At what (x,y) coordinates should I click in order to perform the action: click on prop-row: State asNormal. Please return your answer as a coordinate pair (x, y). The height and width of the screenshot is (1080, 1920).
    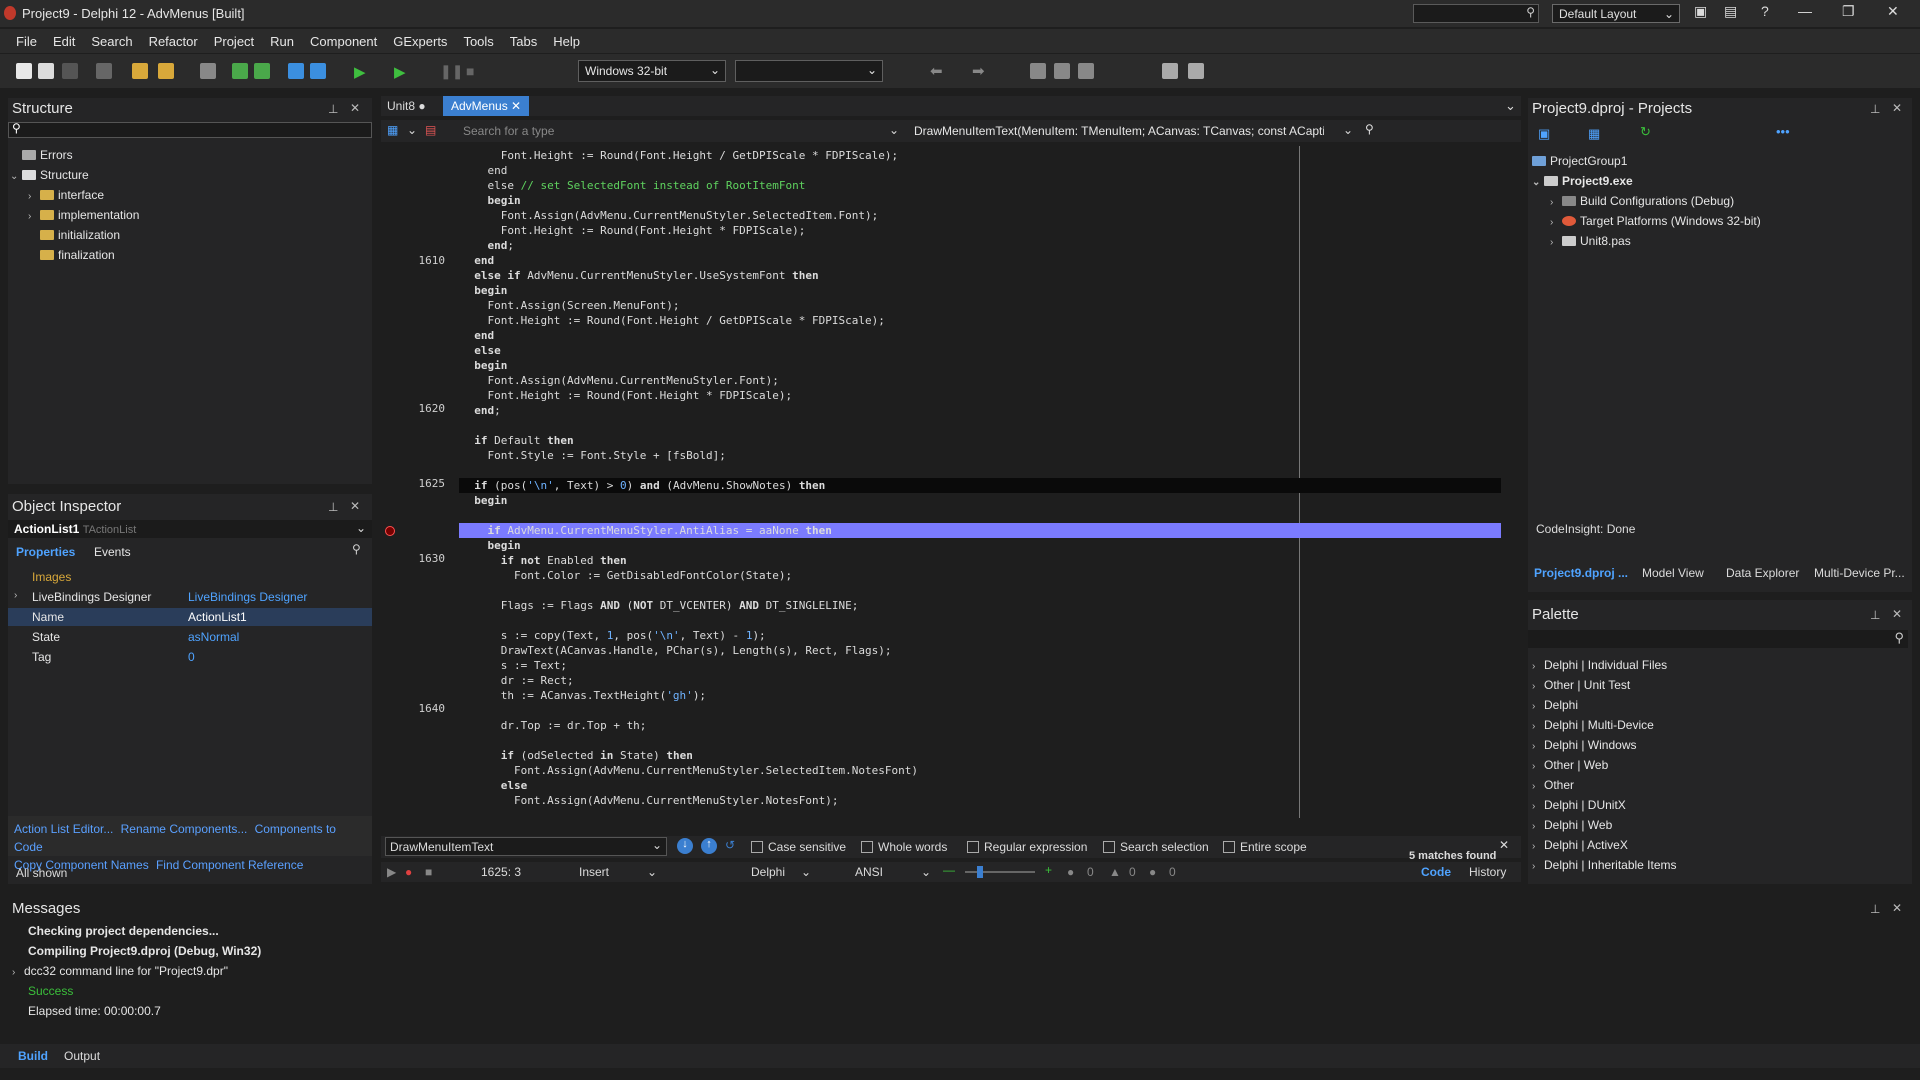
    Looking at the image, I should click on (190, 639).